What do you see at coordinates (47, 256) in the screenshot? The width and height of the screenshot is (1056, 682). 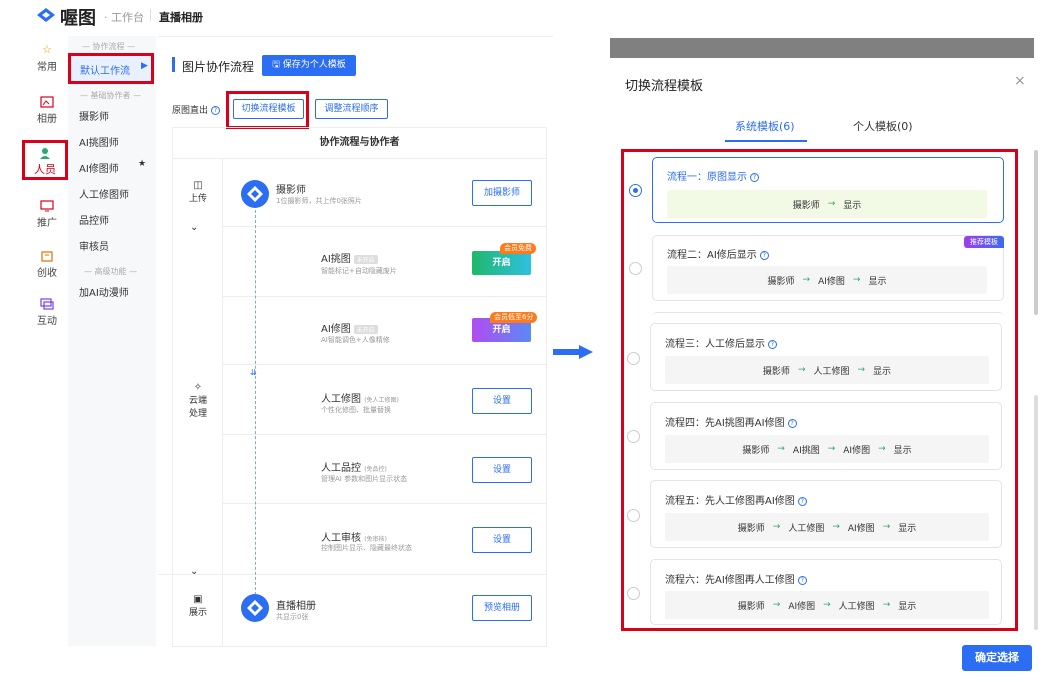 I see `shop-icon` at bounding box center [47, 256].